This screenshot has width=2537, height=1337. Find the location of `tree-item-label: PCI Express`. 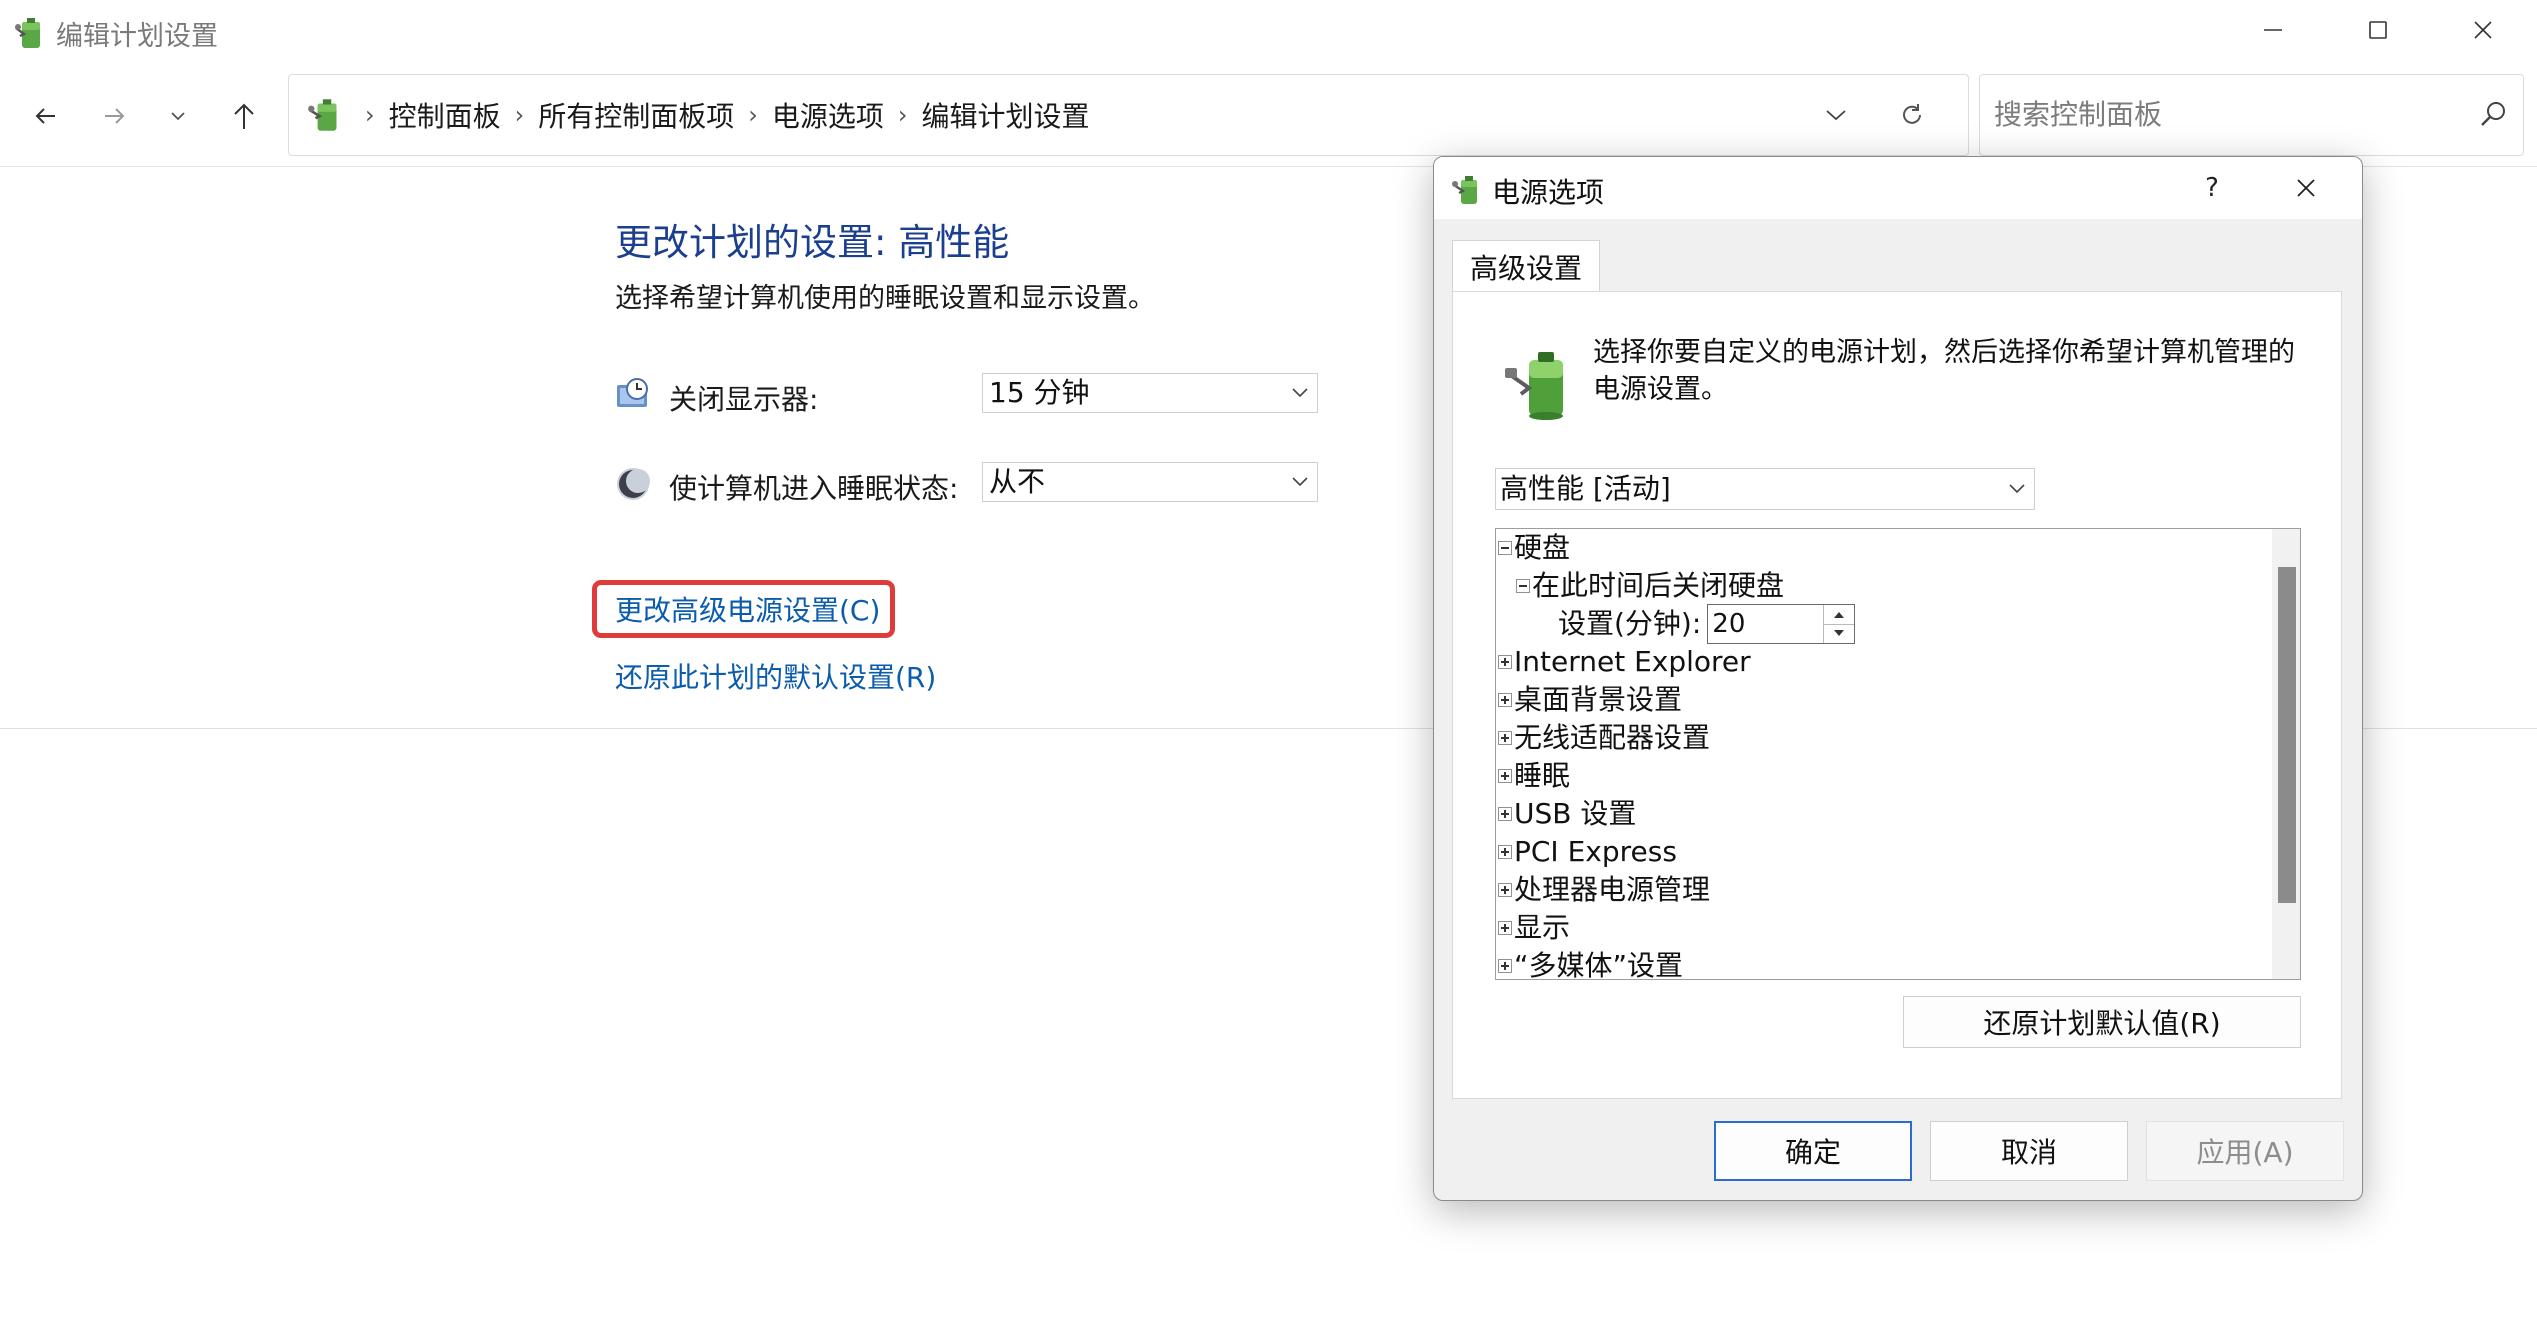

tree-item-label: PCI Express is located at coordinates (1595, 851).